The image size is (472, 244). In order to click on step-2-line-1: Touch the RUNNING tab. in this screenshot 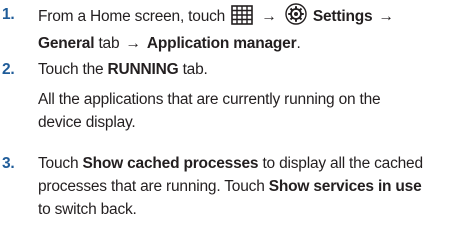, I will do `click(253, 69)`.